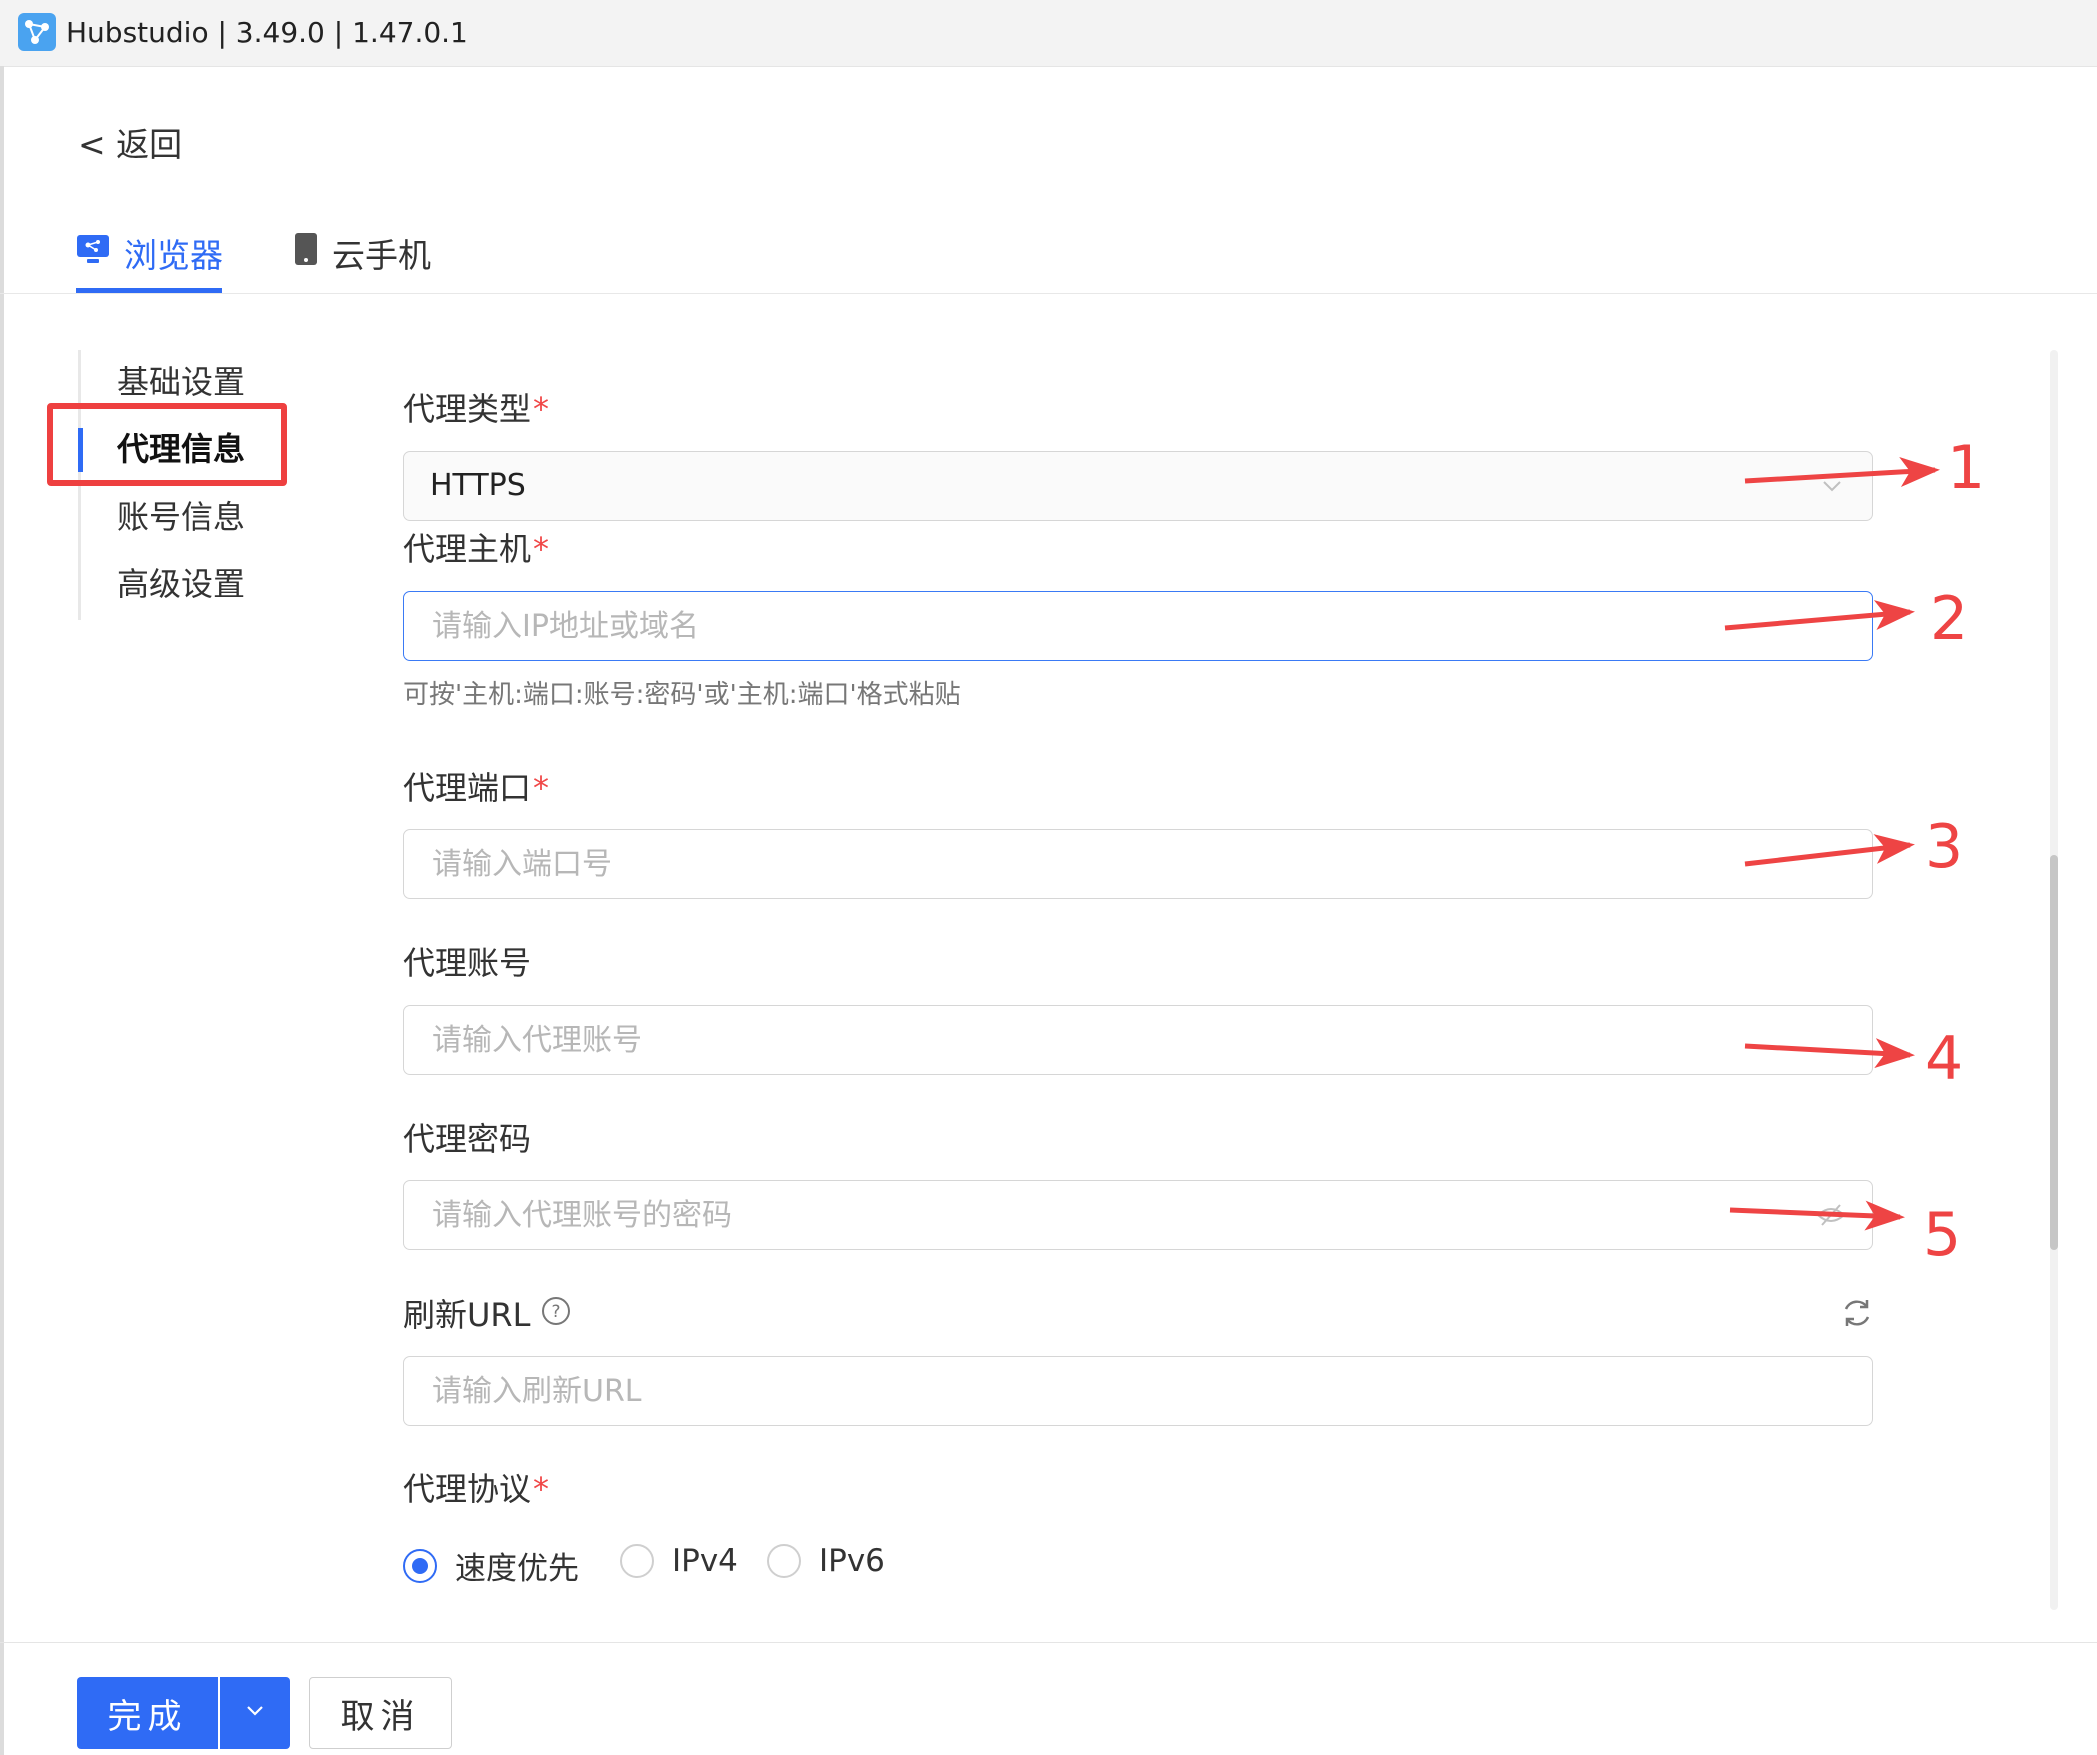  What do you see at coordinates (1831, 1217) in the screenshot?
I see `eye-off-icon` at bounding box center [1831, 1217].